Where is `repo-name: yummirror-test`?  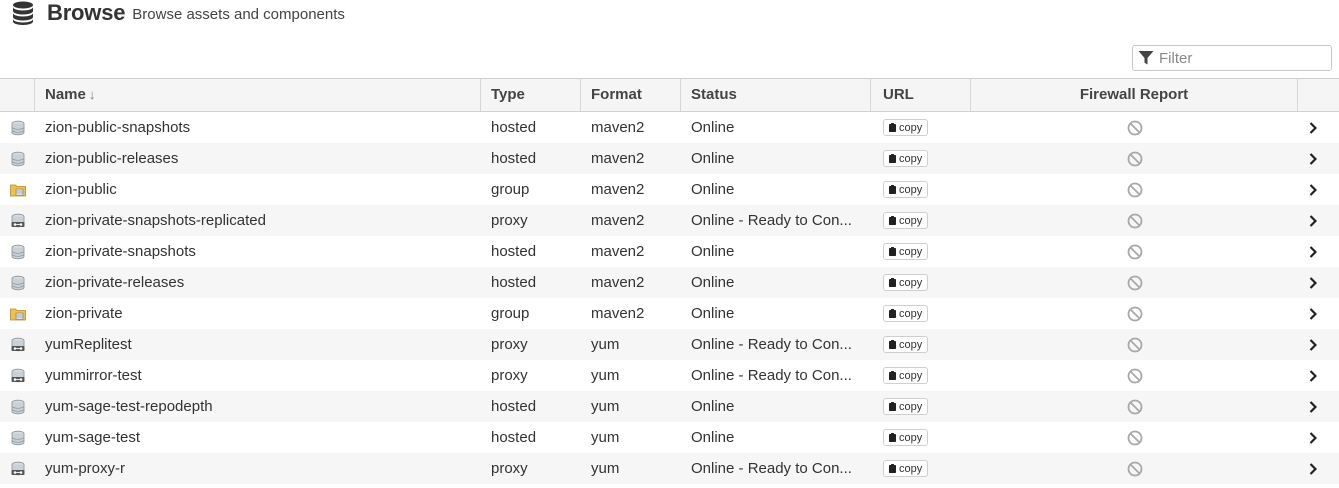
repo-name: yummirror-test is located at coordinates (93, 375).